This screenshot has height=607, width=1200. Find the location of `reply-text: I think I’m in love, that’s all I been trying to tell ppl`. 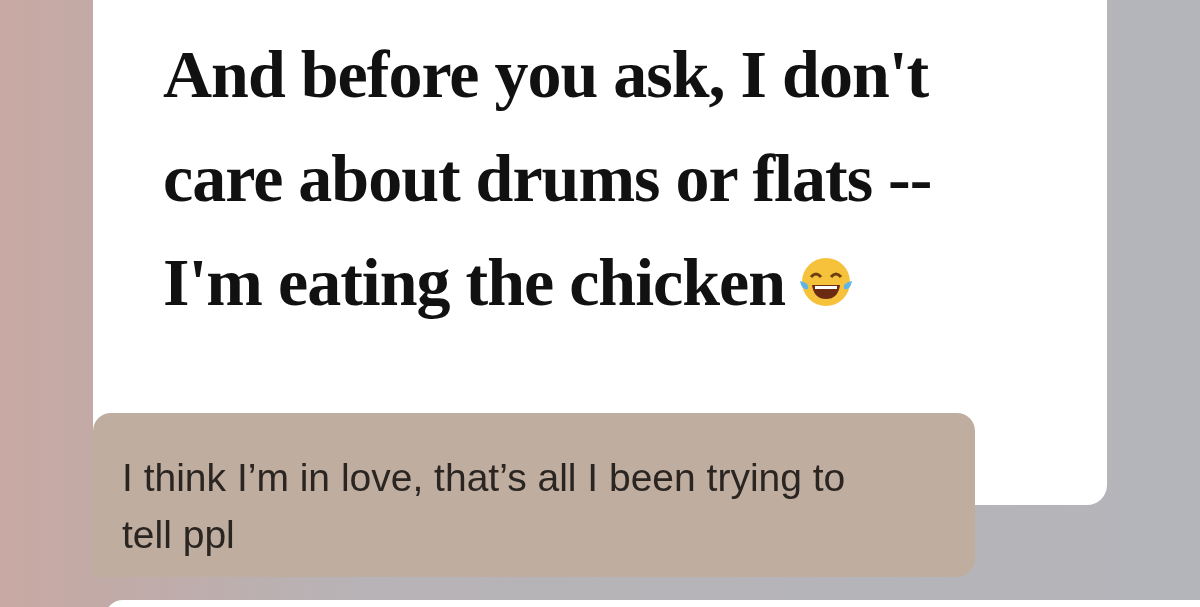

reply-text: I think I’m in love, that’s all I been trying to tell ppl is located at coordinates (484, 506).